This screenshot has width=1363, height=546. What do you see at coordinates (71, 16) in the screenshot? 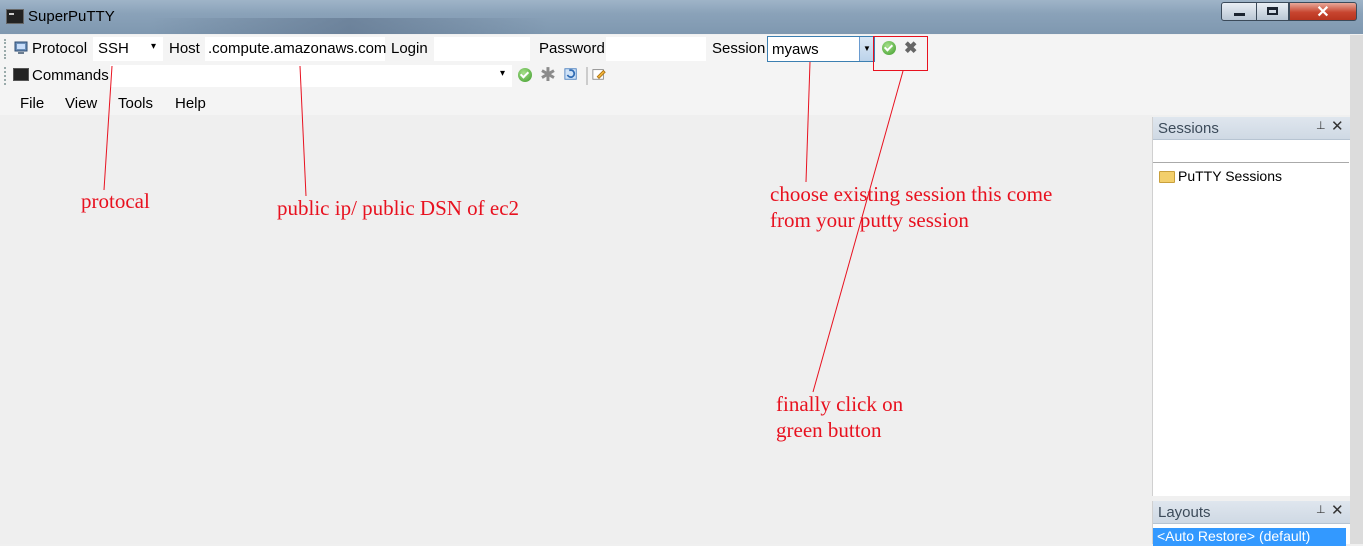
I see `window-title: SuperPuTTY` at bounding box center [71, 16].